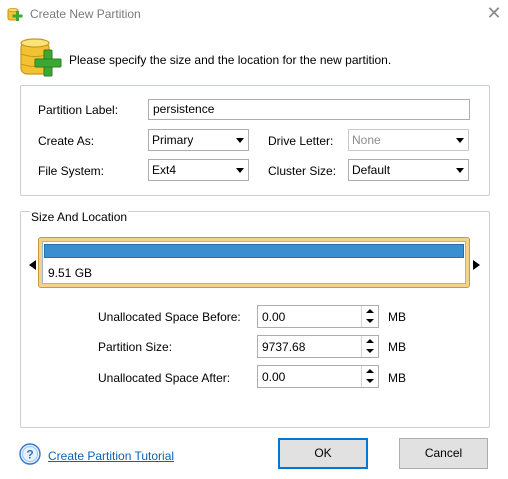  I want to click on drive-letter-label: Drive Letter:, so click(301, 141).